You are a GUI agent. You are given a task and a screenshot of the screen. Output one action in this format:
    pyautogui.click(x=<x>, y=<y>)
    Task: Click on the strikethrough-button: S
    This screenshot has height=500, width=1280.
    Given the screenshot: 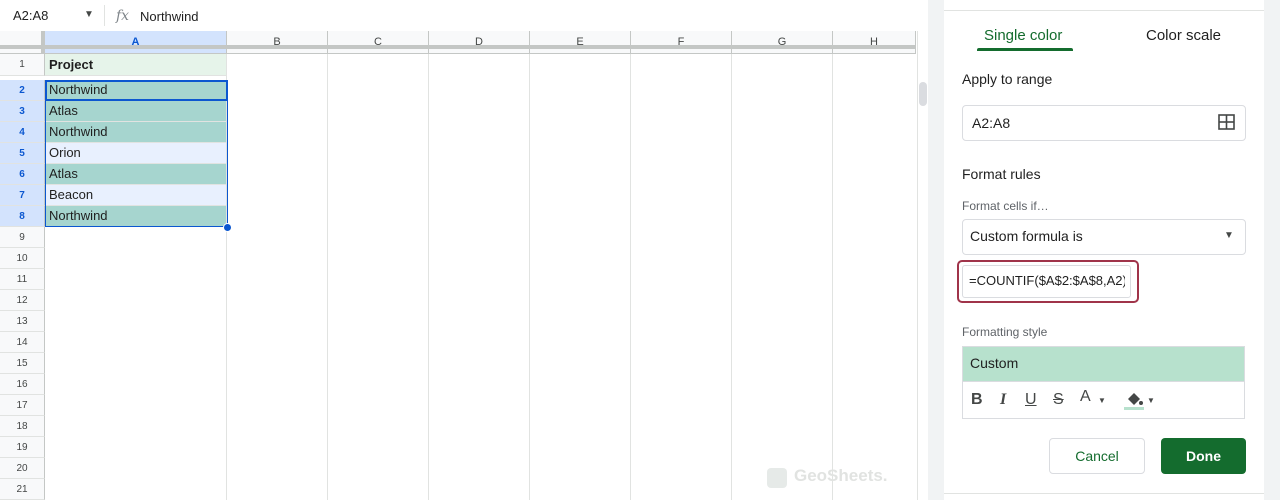 What is the action you would take?
    pyautogui.click(x=1058, y=400)
    